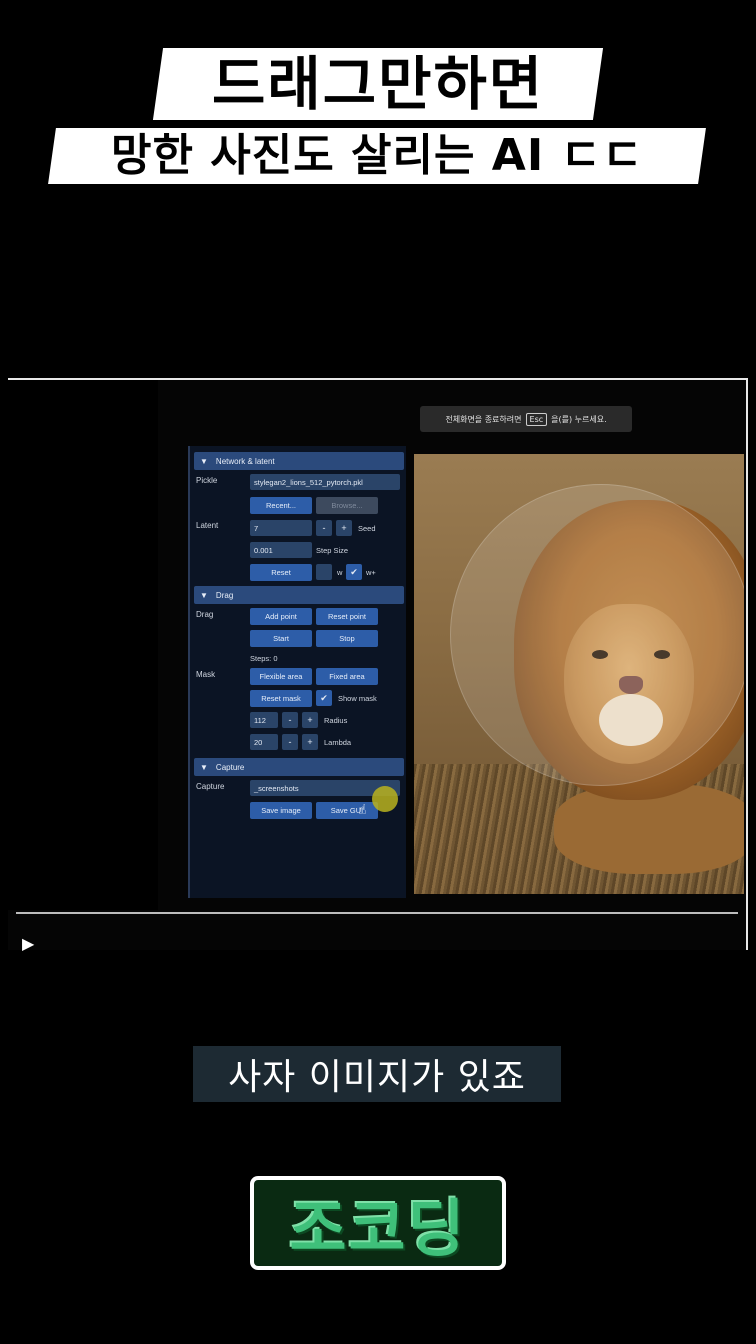 This screenshot has height=1344, width=756. Describe the element at coordinates (347, 616) in the screenshot. I see `reset-point-button: Reset point` at that location.